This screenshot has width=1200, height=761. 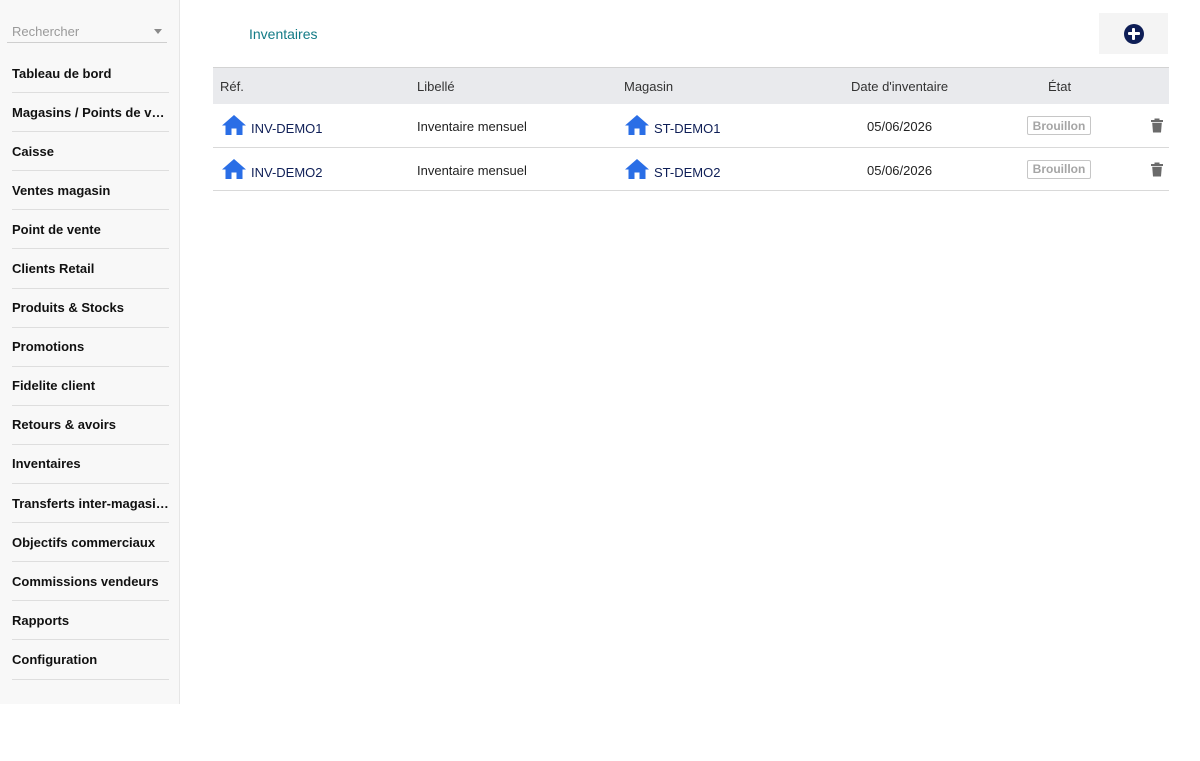 What do you see at coordinates (54, 386) in the screenshot?
I see `sidebar-item-label: Fidelite client` at bounding box center [54, 386].